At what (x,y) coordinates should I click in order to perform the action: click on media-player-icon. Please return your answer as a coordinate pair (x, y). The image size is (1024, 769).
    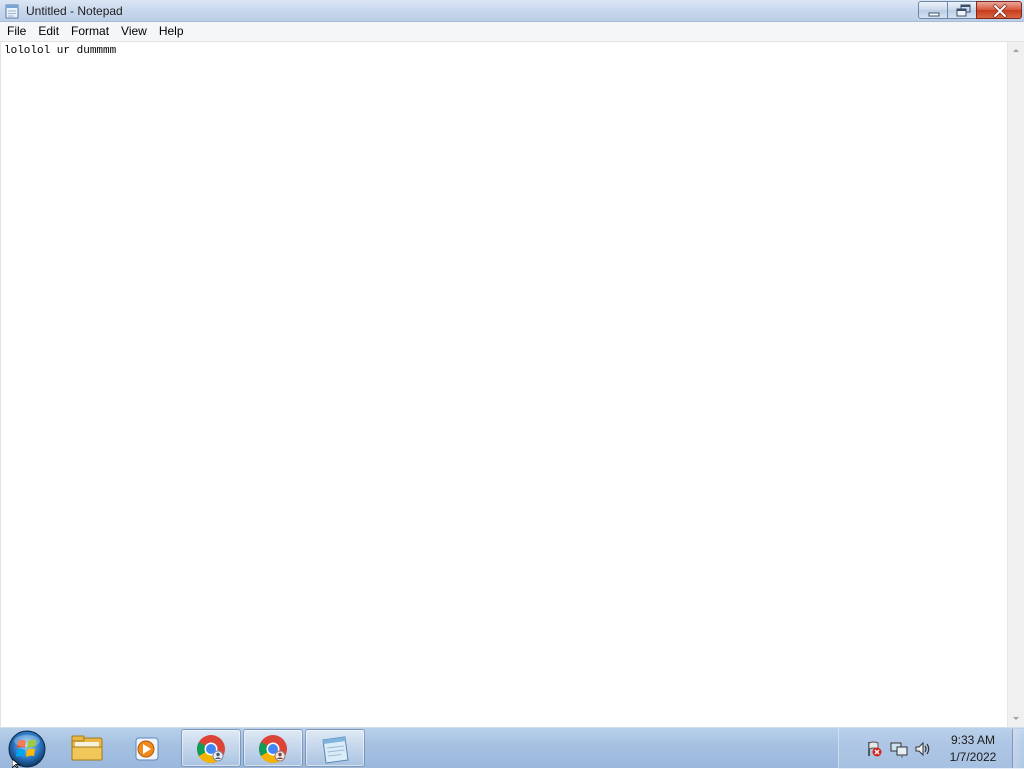
    Looking at the image, I should click on (147, 749).